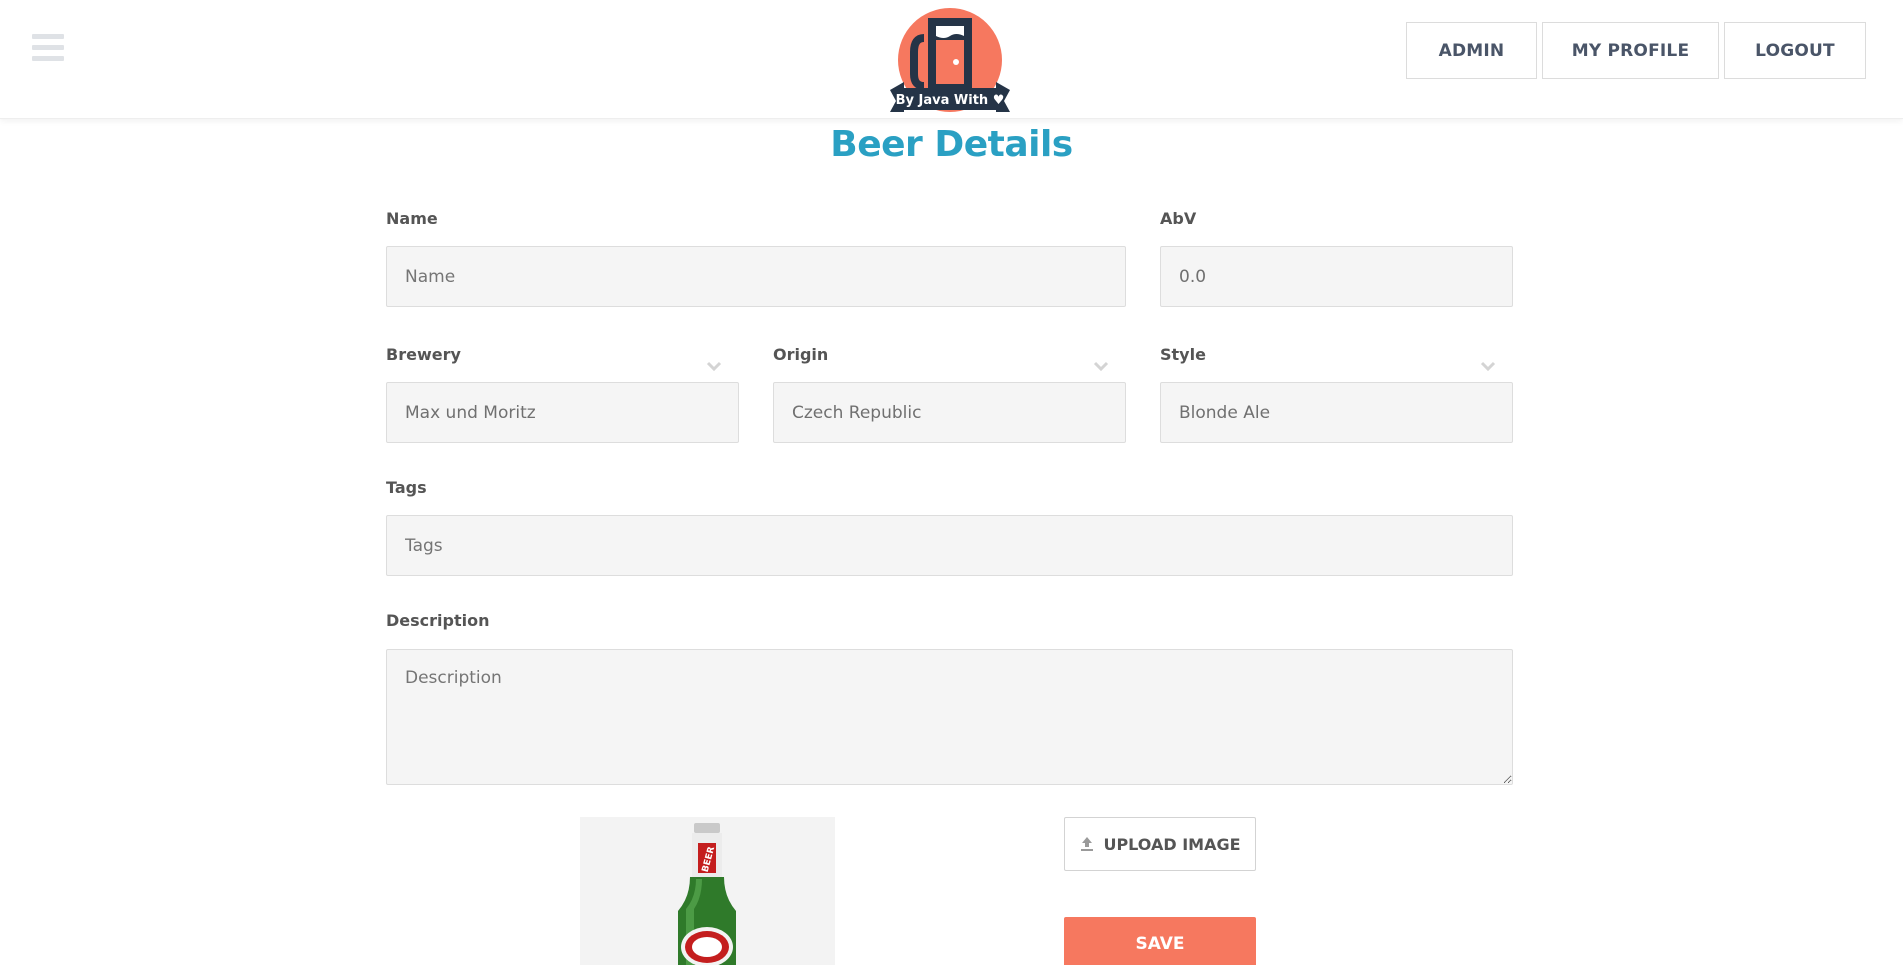 Image resolution: width=1903 pixels, height=965 pixels. Describe the element at coordinates (1178, 218) in the screenshot. I see `abv-label: AbV` at that location.